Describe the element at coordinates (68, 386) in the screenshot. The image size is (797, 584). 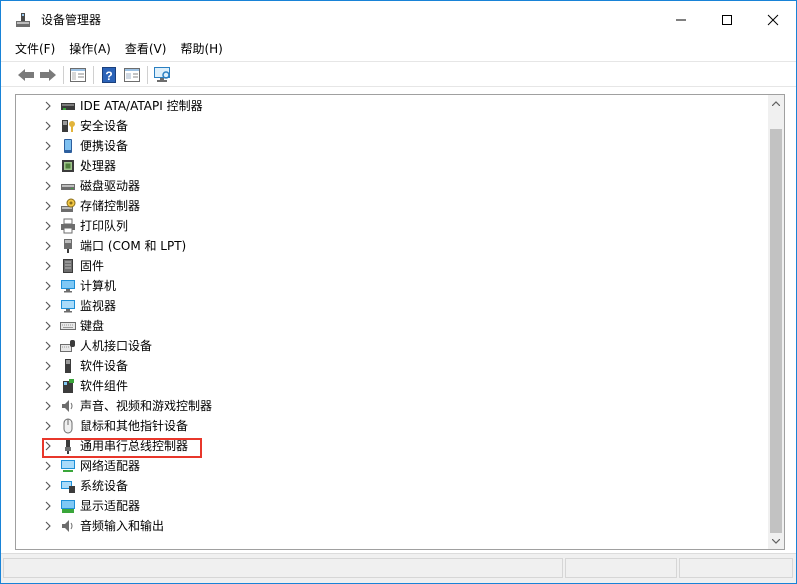
I see `software-component-icon` at that location.